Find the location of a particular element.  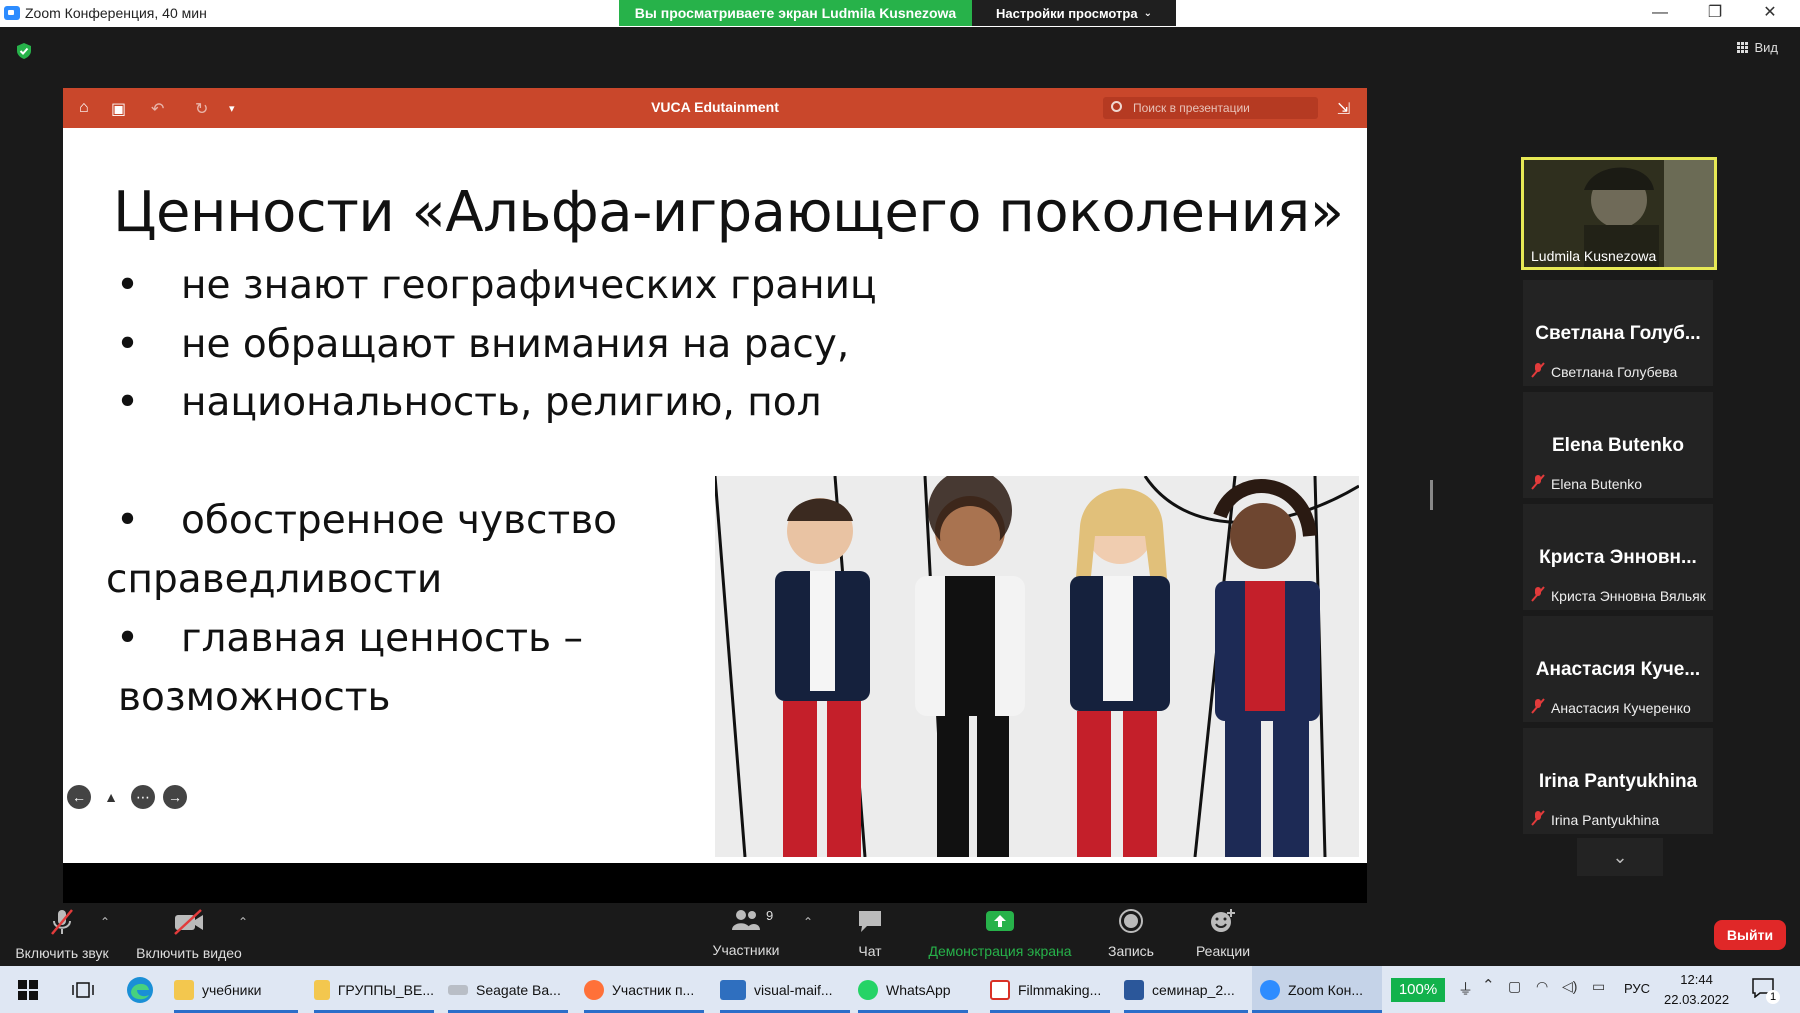

participant-name: Светлана Голубева is located at coordinates (1614, 372).